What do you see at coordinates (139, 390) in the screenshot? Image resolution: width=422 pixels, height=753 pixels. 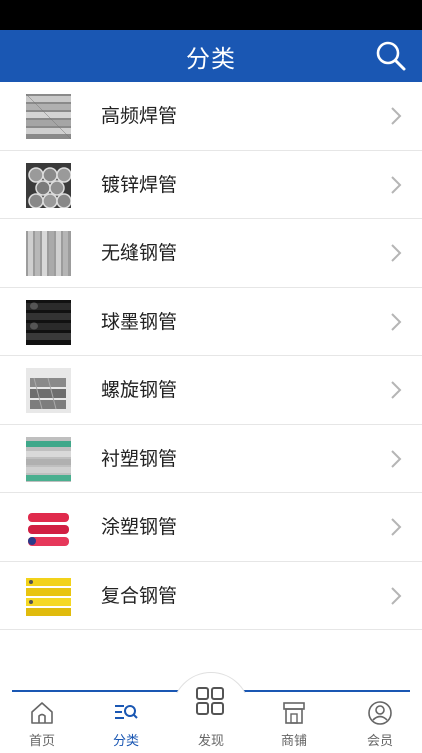 I see `category-label: 螺旋钢管` at bounding box center [139, 390].